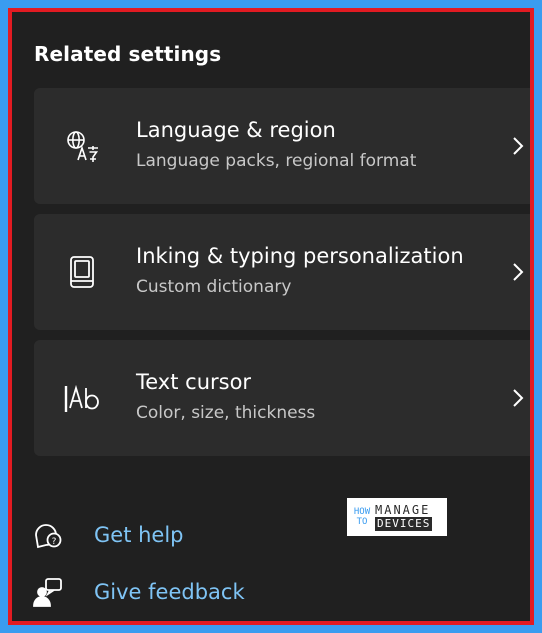 The width and height of the screenshot is (542, 633). Describe the element at coordinates (226, 413) in the screenshot. I see `card-subtitle: Color, size, thickness` at that location.